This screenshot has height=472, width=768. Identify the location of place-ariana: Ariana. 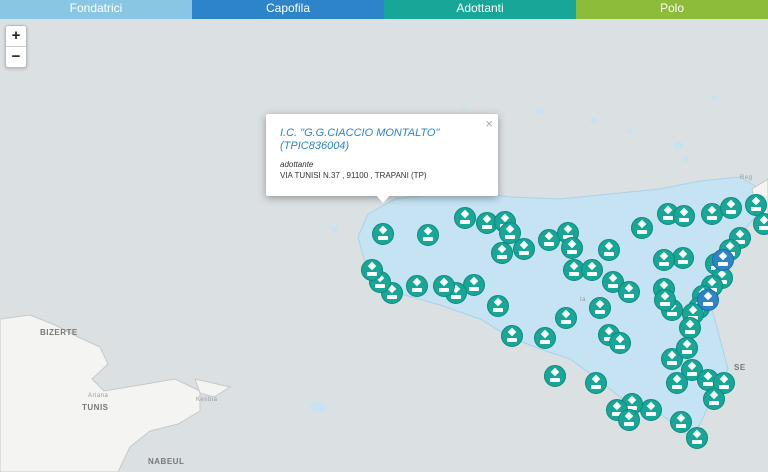
(98, 396).